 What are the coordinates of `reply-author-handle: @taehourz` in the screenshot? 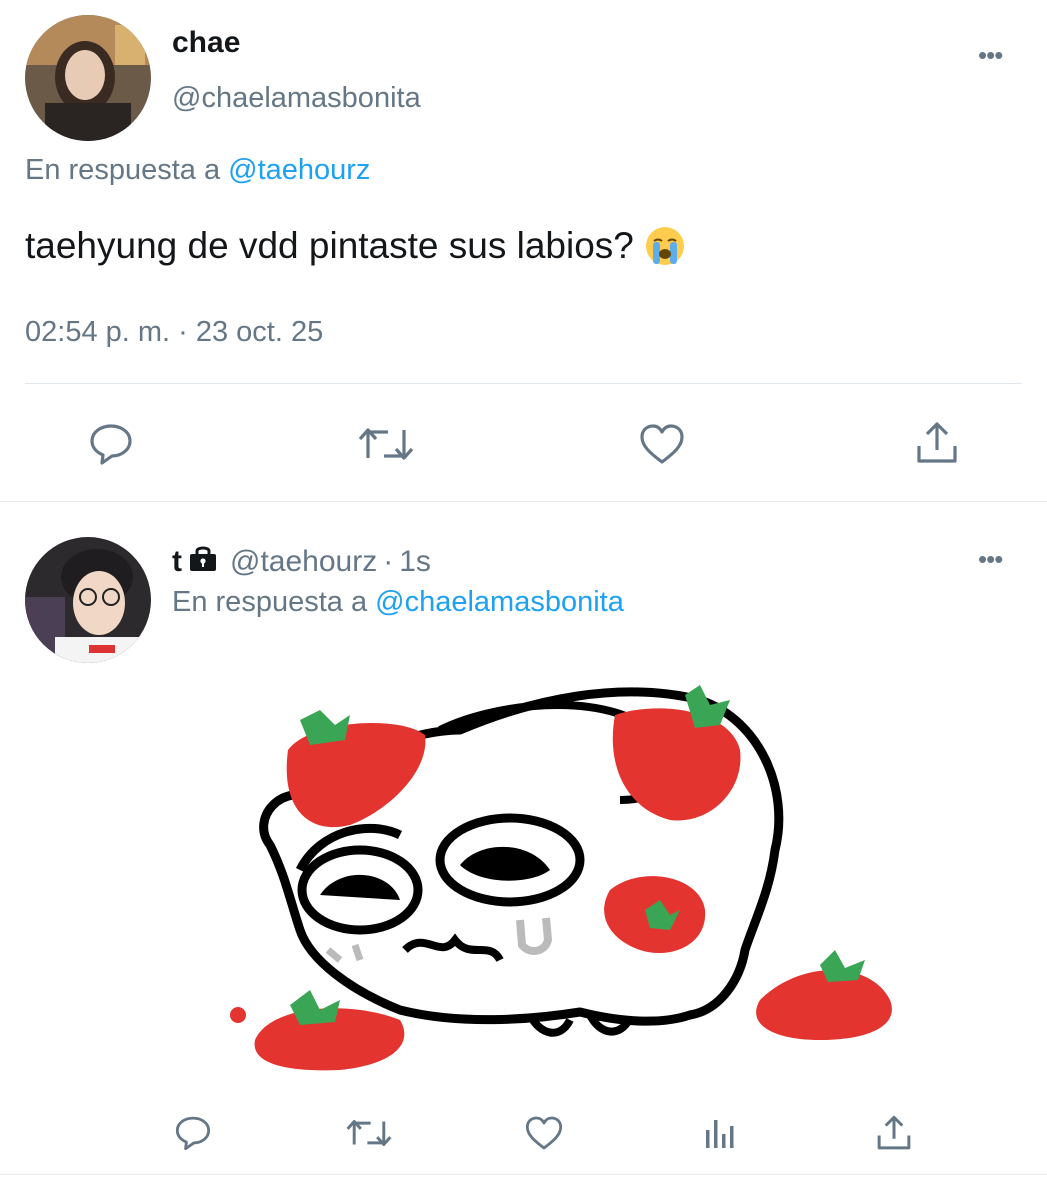 It's located at (303, 562).